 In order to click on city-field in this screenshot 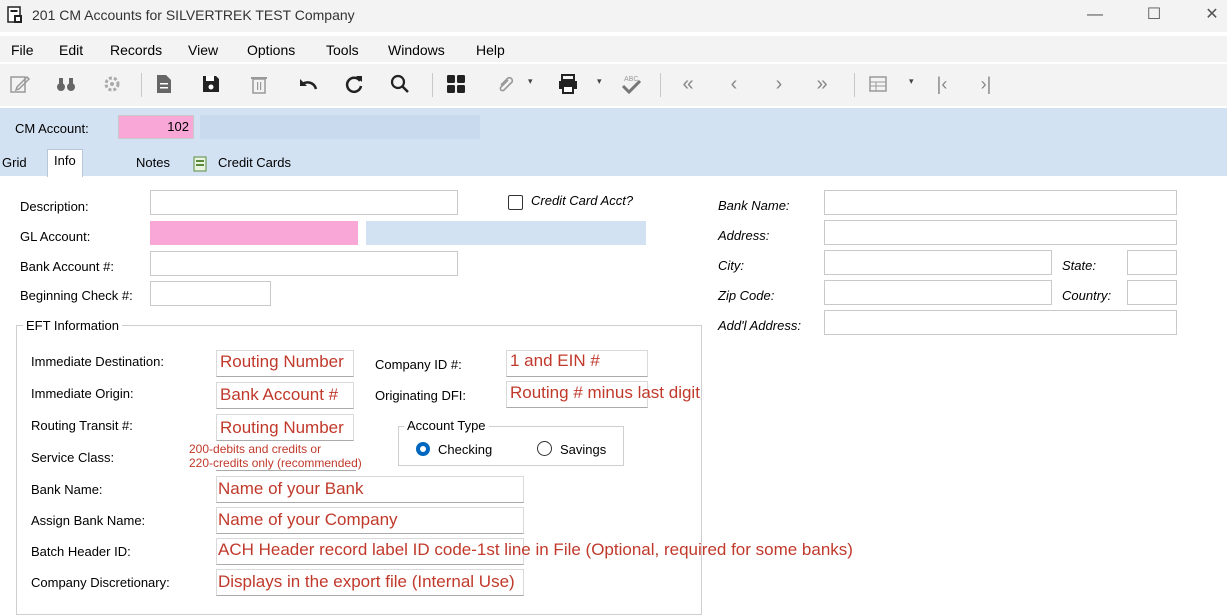, I will do `click(938, 262)`.